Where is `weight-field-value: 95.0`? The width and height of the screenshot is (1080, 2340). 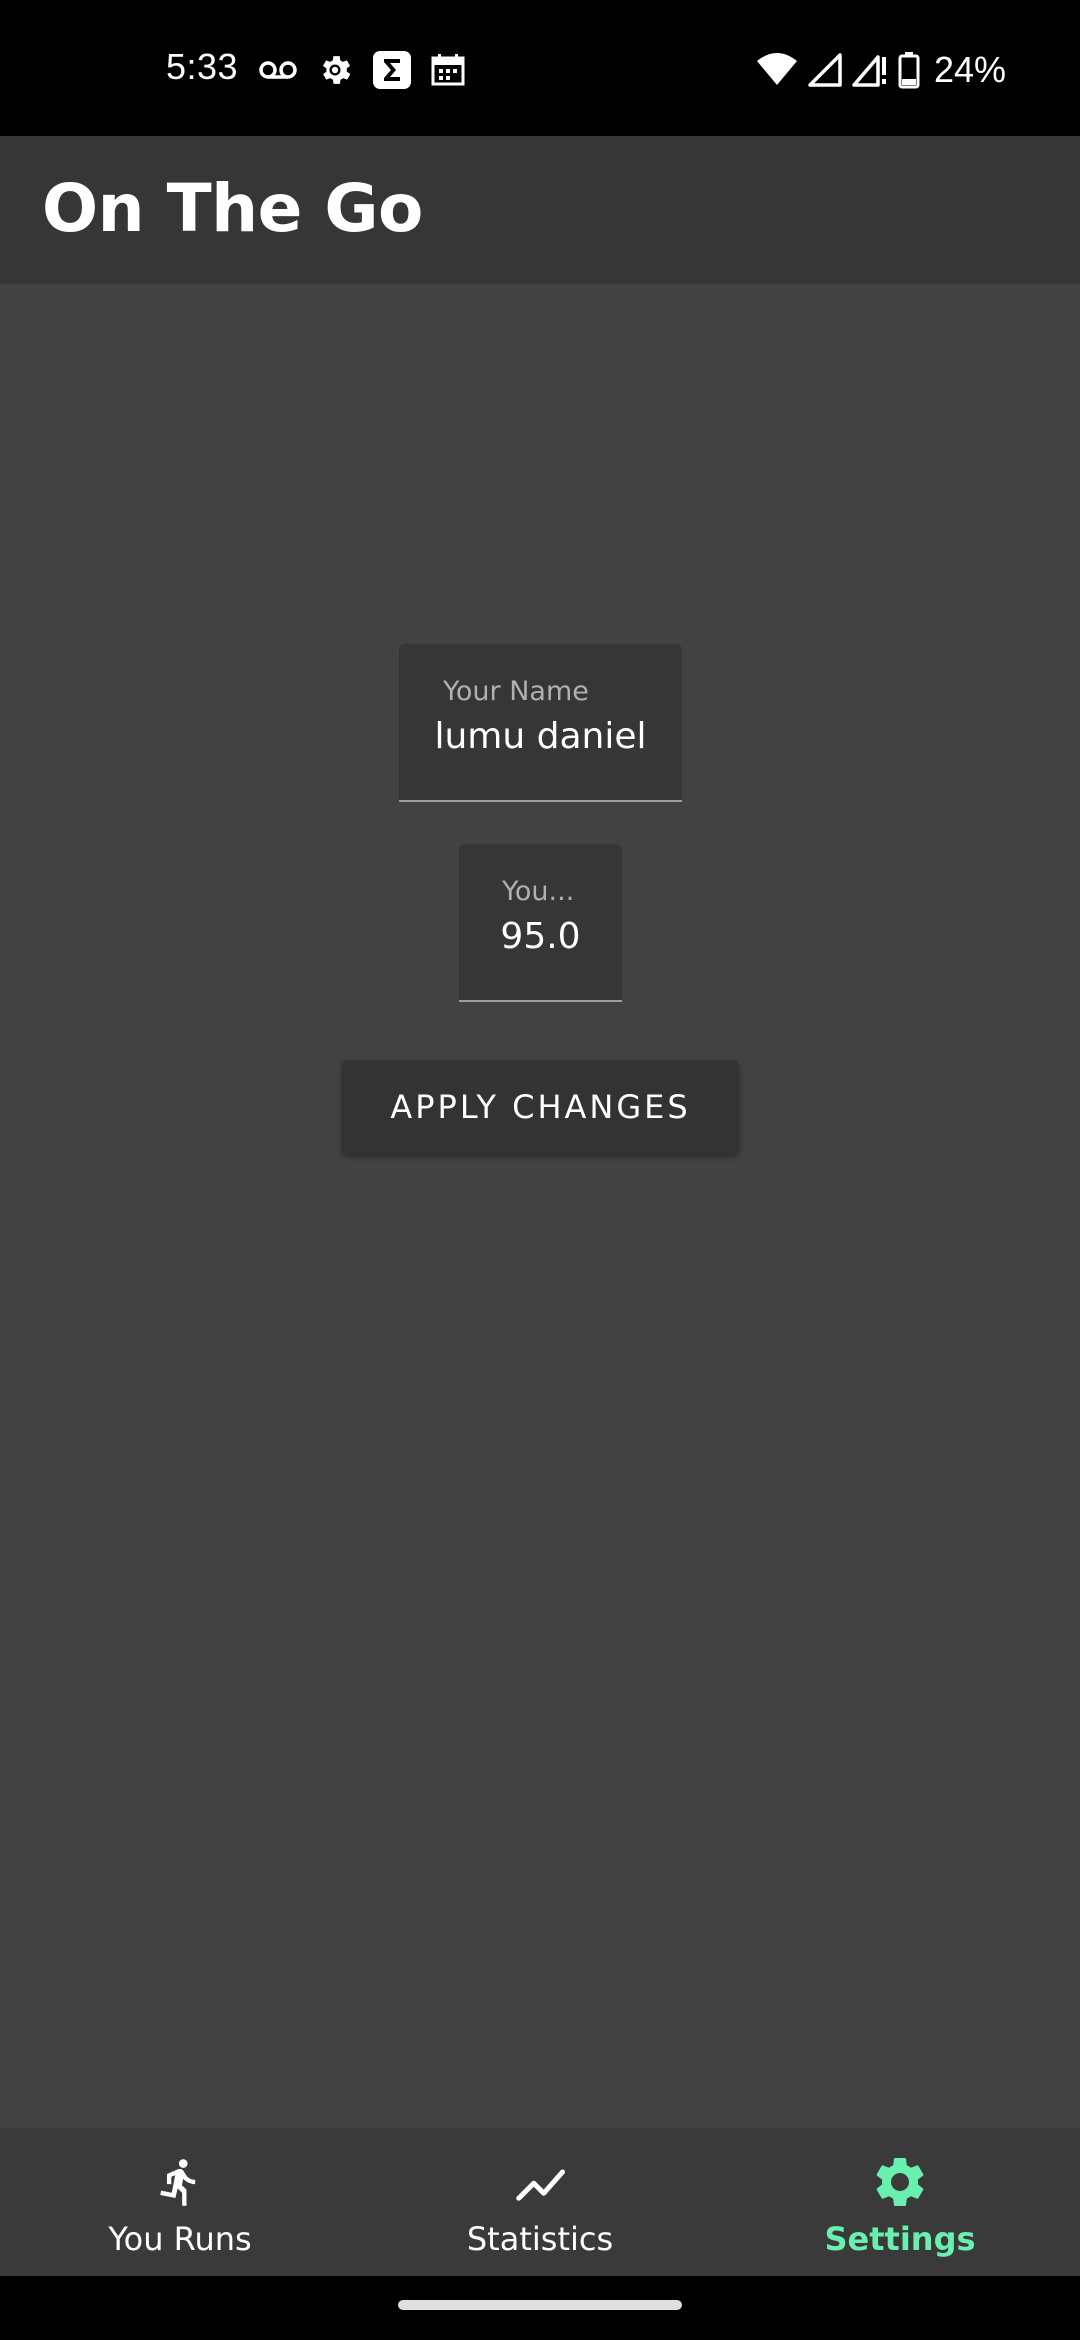
weight-field-value: 95.0 is located at coordinates (540, 936).